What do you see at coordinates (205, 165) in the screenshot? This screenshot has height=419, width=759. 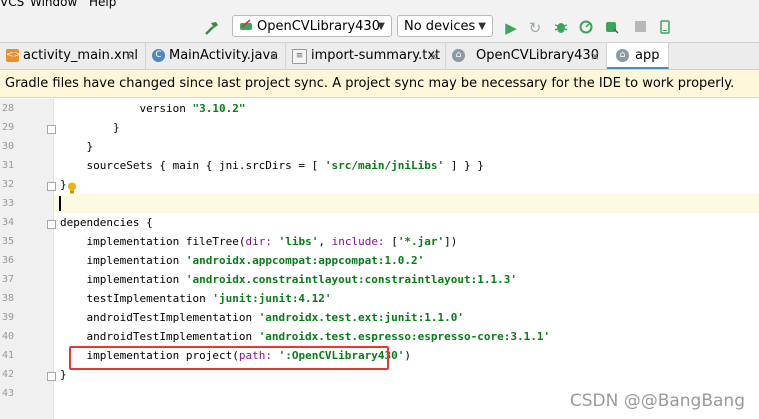 I see `code-token: sourceSets { main { jni.srcDirs = [` at bounding box center [205, 165].